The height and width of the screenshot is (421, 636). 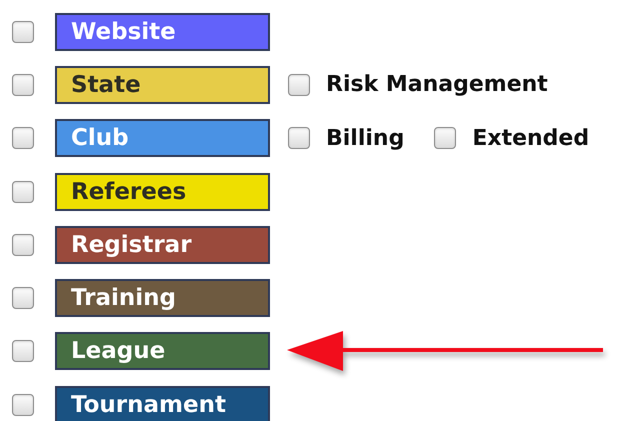 I want to click on role-label: Tournament, so click(x=162, y=403).